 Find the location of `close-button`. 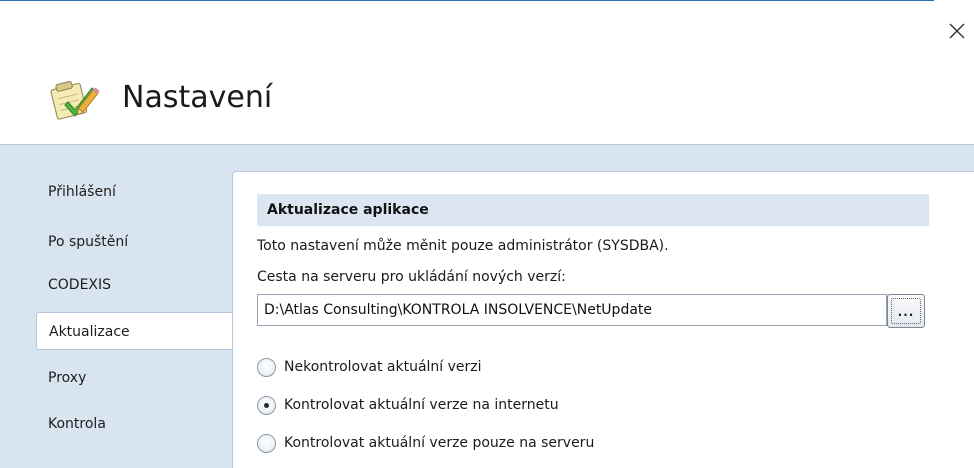

close-button is located at coordinates (957, 31).